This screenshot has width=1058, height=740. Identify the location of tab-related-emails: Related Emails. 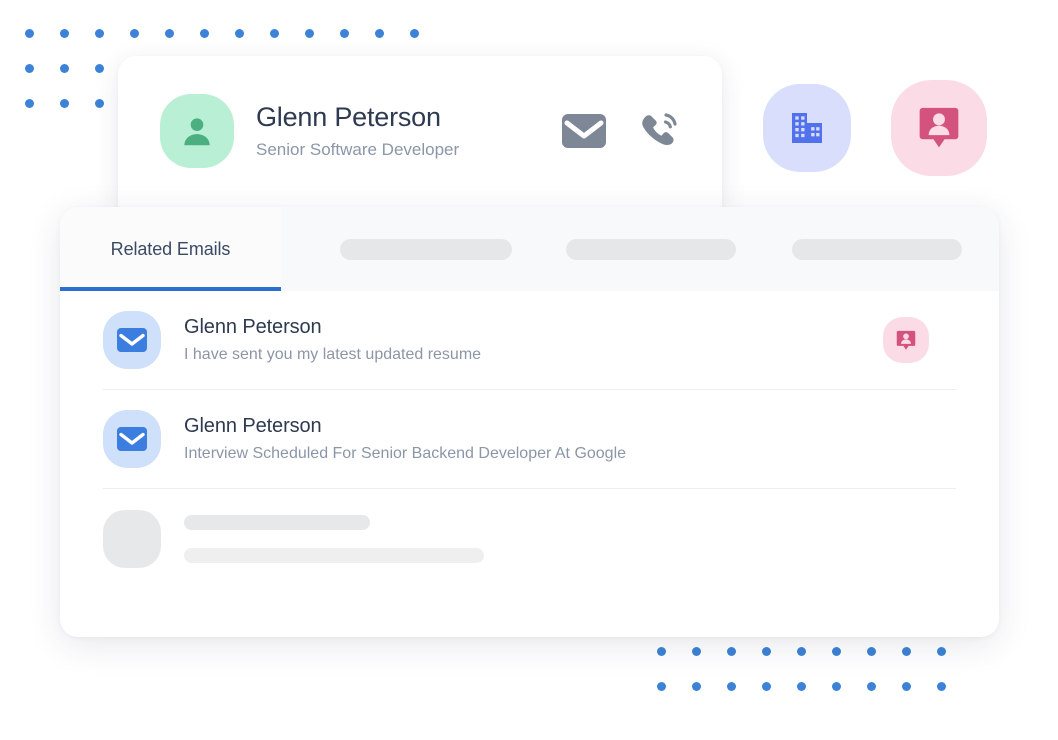
(170, 249).